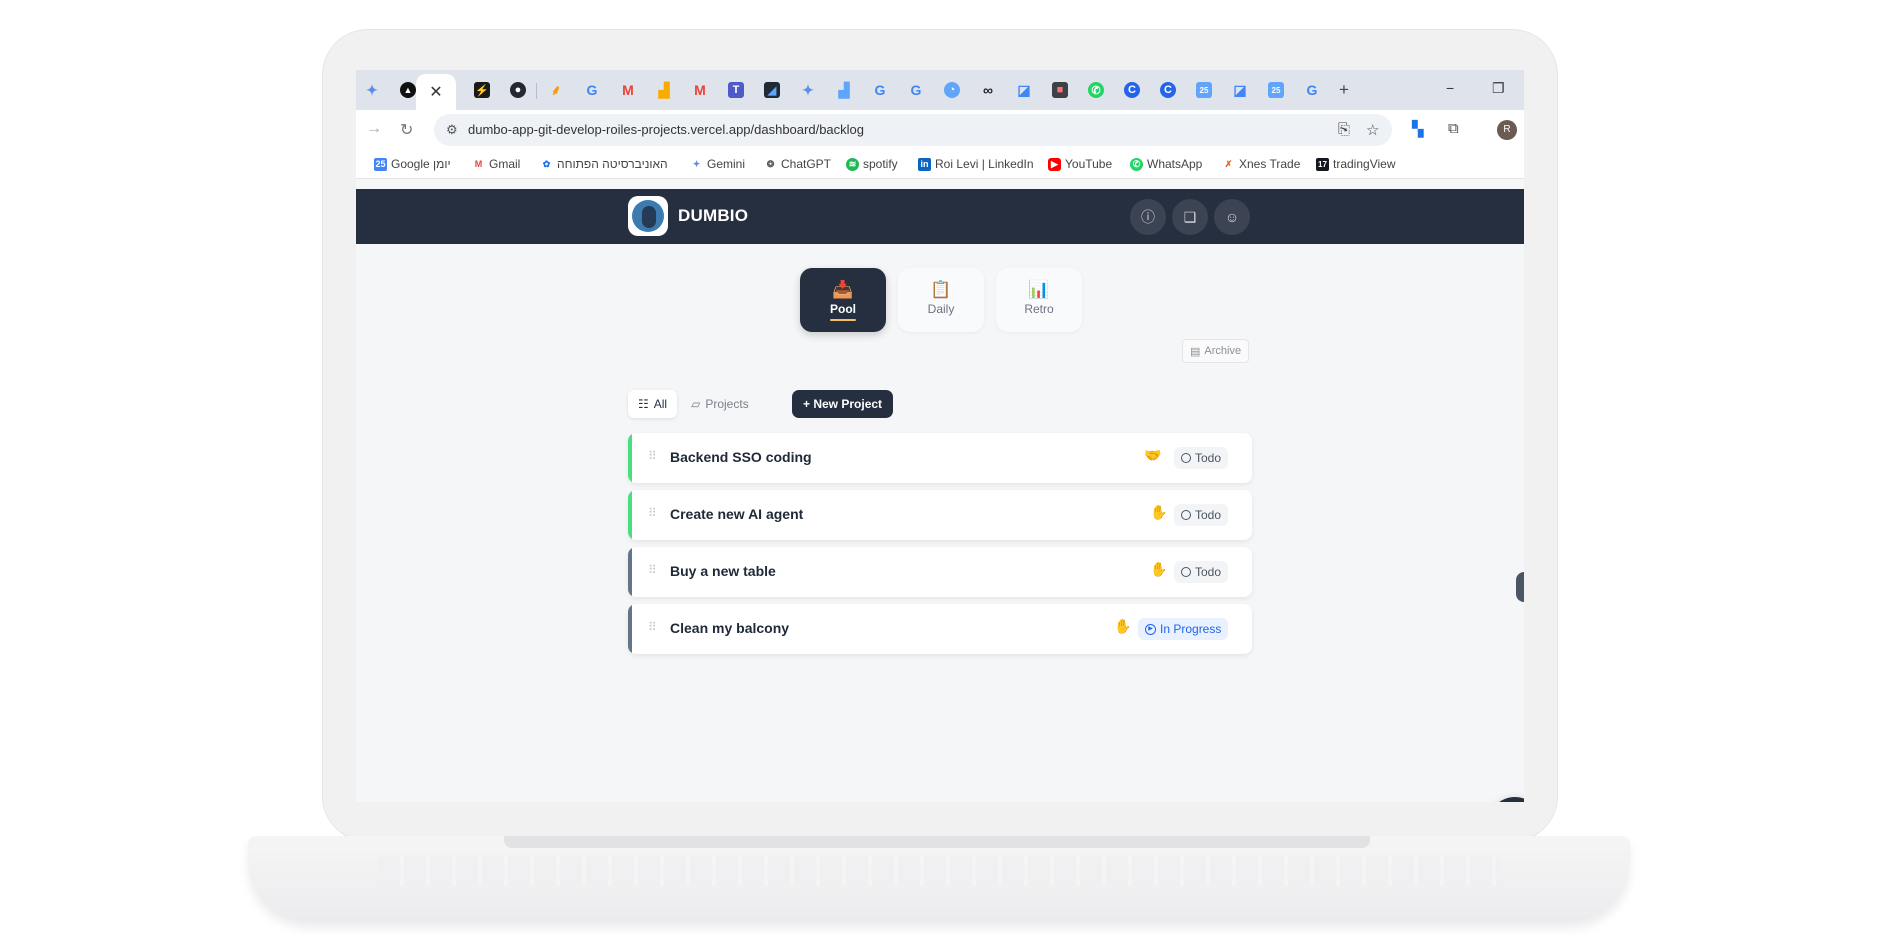 The width and height of the screenshot is (1890, 945). What do you see at coordinates (736, 90) in the screenshot?
I see `tab-teams: T` at bounding box center [736, 90].